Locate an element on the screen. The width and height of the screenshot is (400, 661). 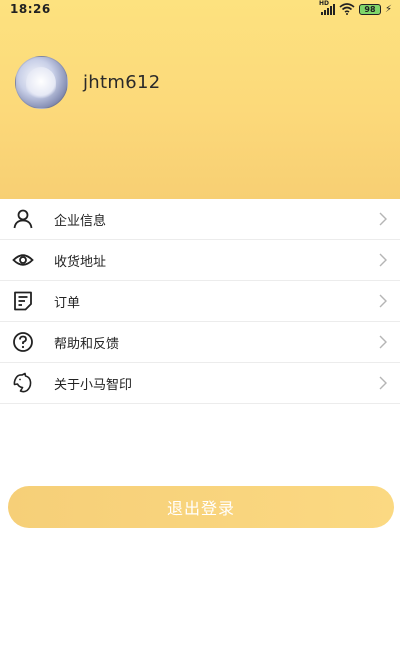
menu-item-shipping-address: 收货地址 is located at coordinates (200, 260).